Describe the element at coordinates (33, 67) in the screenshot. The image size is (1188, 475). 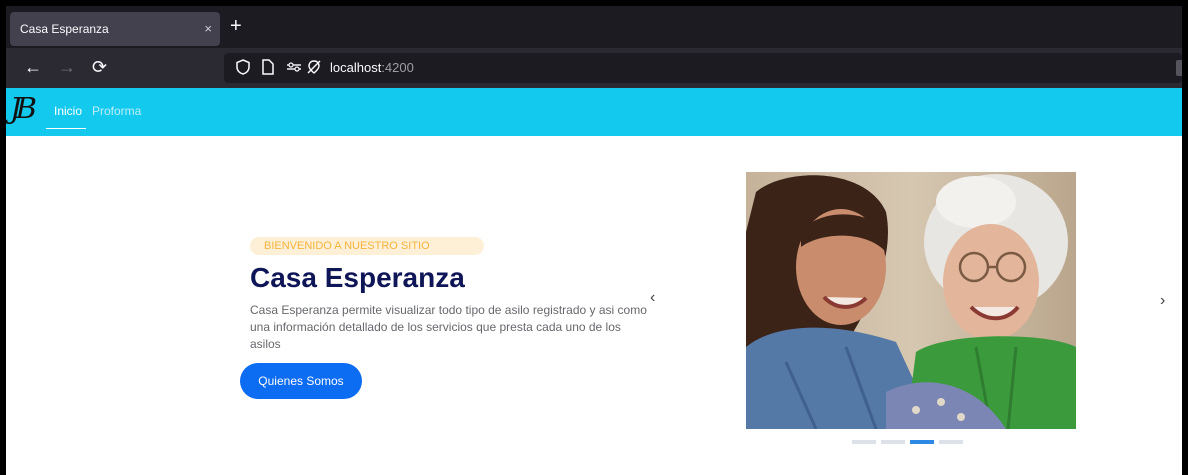
I see `back-arrow-icon: ←` at that location.